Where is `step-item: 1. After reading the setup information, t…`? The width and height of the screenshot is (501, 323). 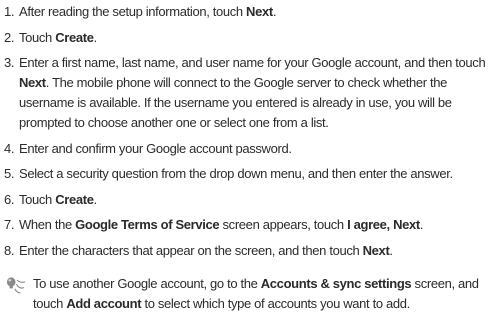
step-item: 1. After reading the setup information, t… is located at coordinates (251, 12).